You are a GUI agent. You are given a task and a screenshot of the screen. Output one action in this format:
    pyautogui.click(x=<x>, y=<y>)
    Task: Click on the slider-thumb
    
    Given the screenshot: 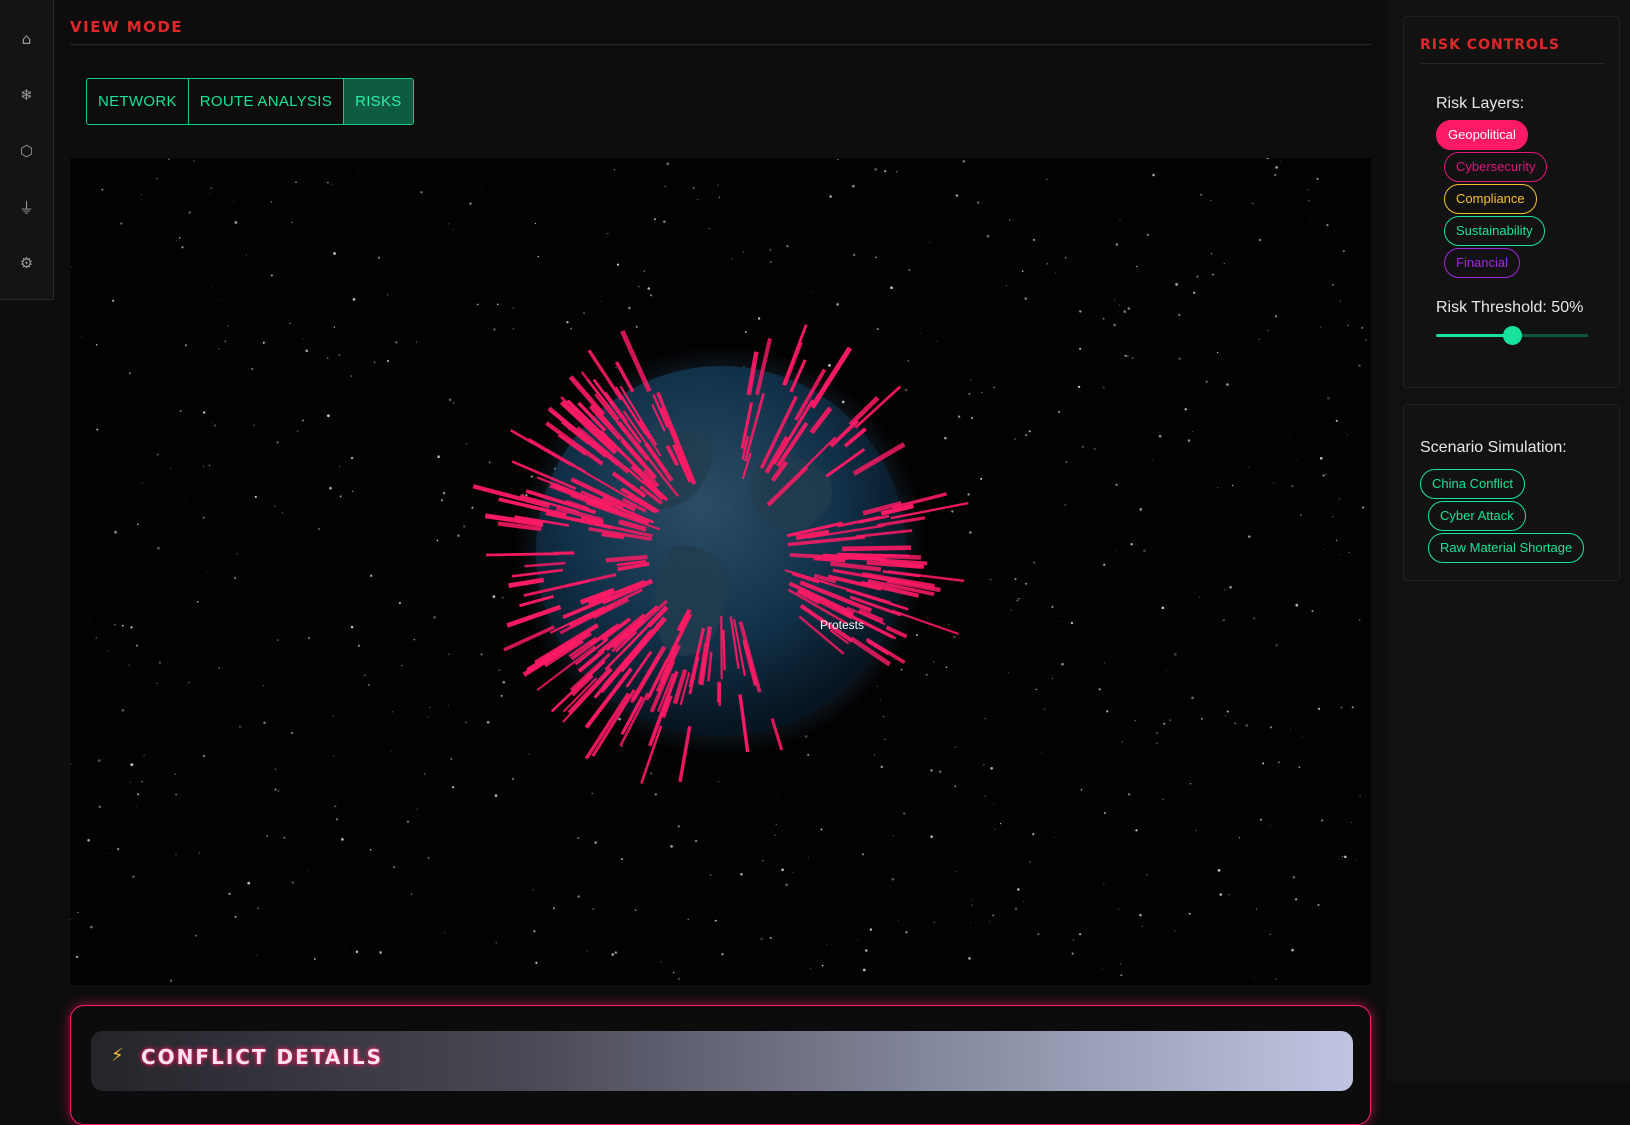 What is the action you would take?
    pyautogui.click(x=1512, y=335)
    